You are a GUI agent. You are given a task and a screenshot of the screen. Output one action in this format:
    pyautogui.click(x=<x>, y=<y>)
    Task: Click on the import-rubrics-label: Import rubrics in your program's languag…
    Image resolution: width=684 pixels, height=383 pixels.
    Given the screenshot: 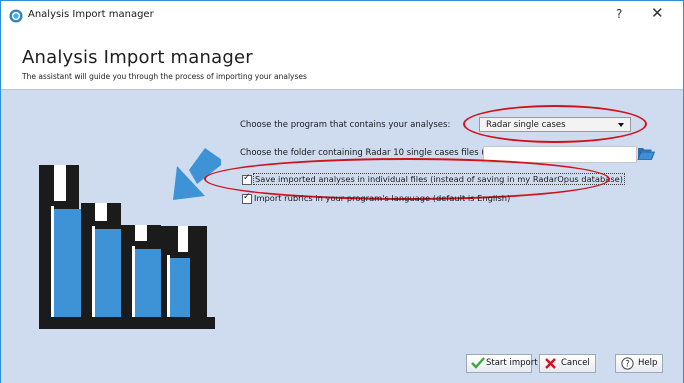 What is the action you would take?
    pyautogui.click(x=382, y=198)
    